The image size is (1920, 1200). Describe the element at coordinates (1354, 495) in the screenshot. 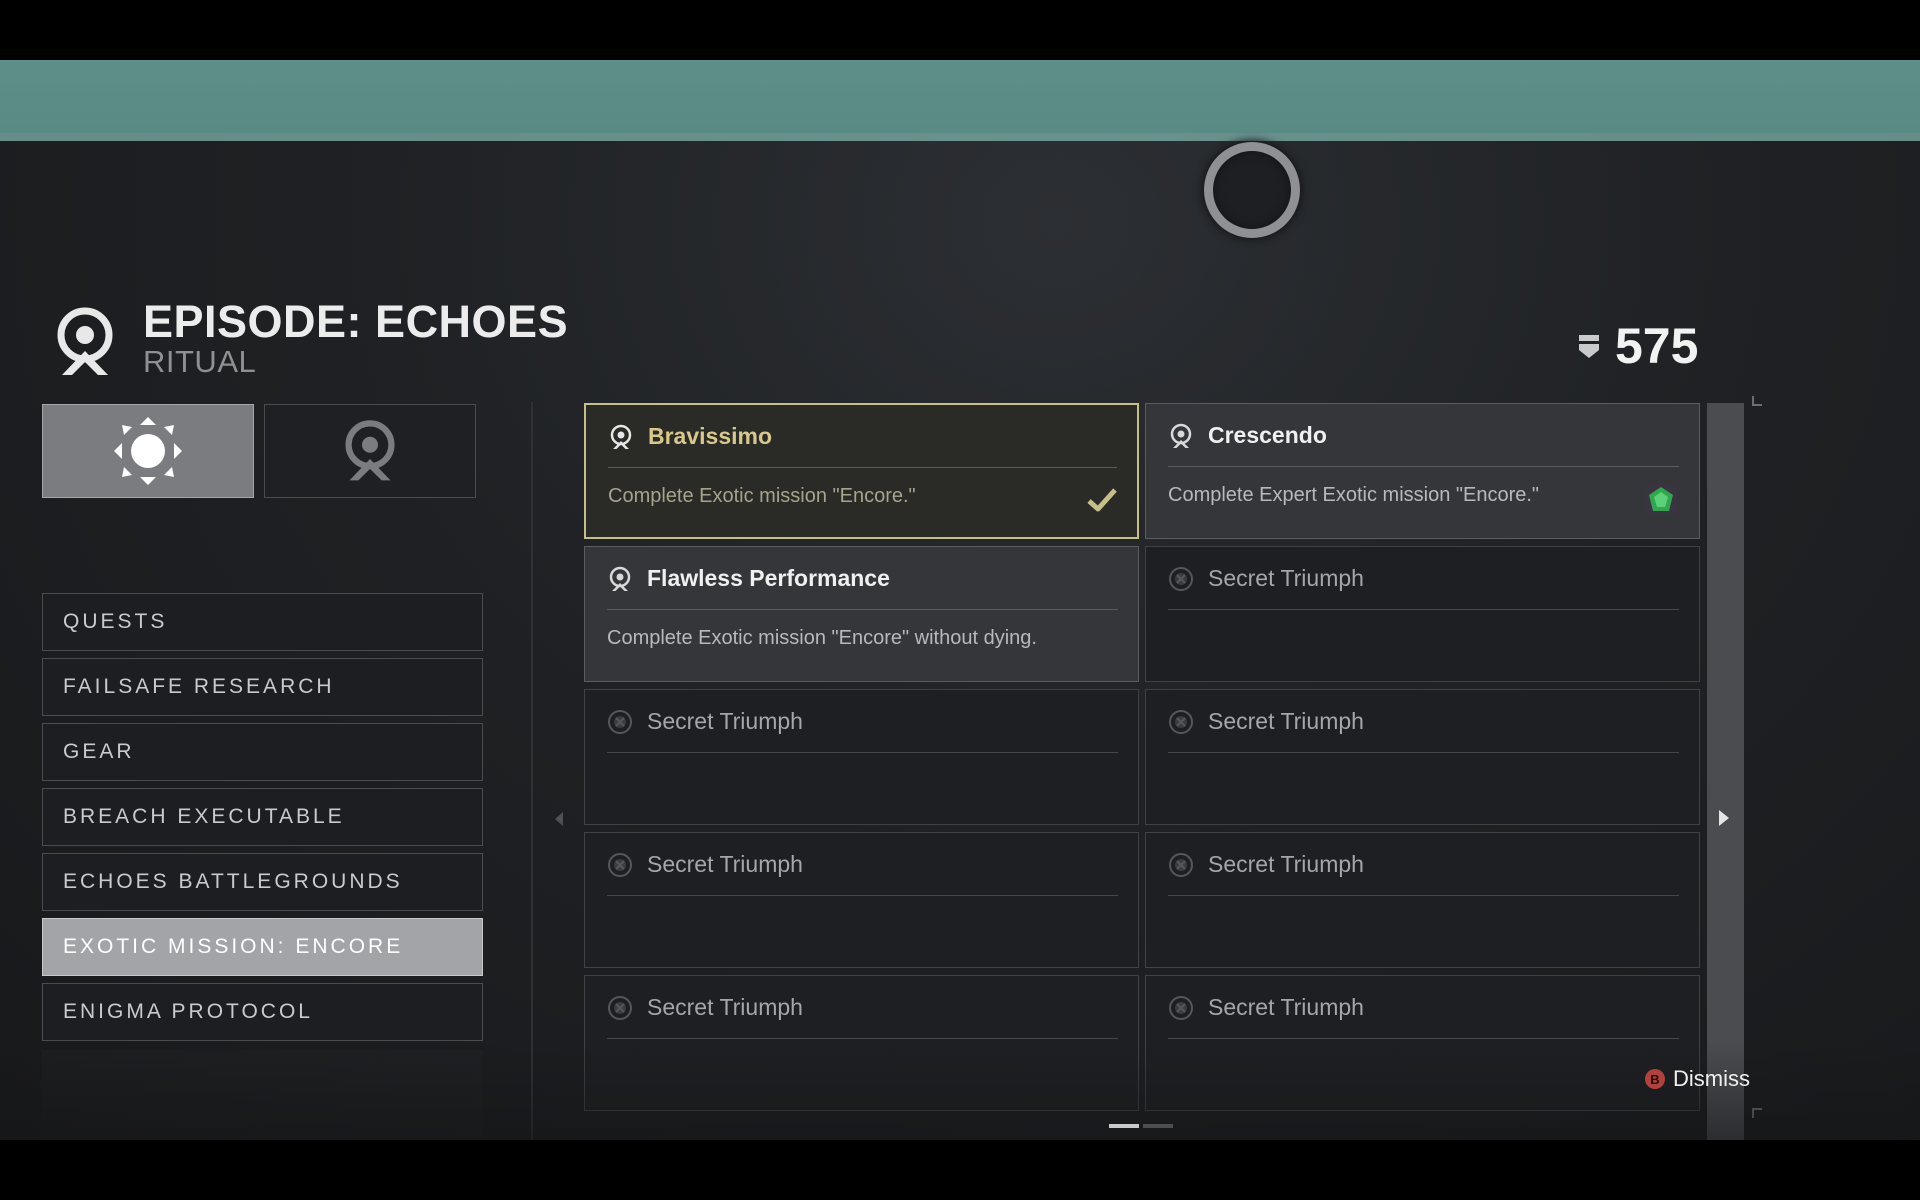

I see `triumph-description: Complete Expert Exotic mission "Encore."` at that location.